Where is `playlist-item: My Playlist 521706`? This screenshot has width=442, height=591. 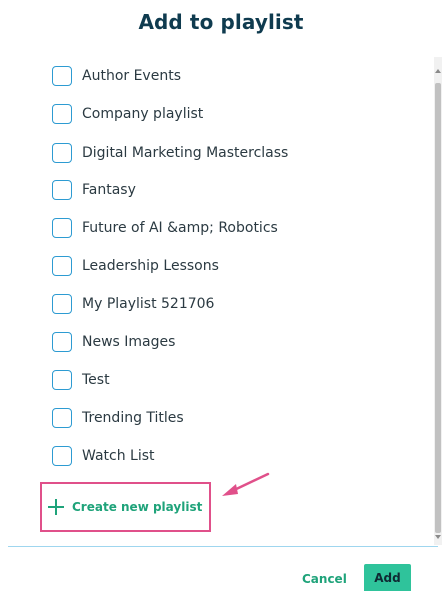 playlist-item: My Playlist 521706 is located at coordinates (133, 304).